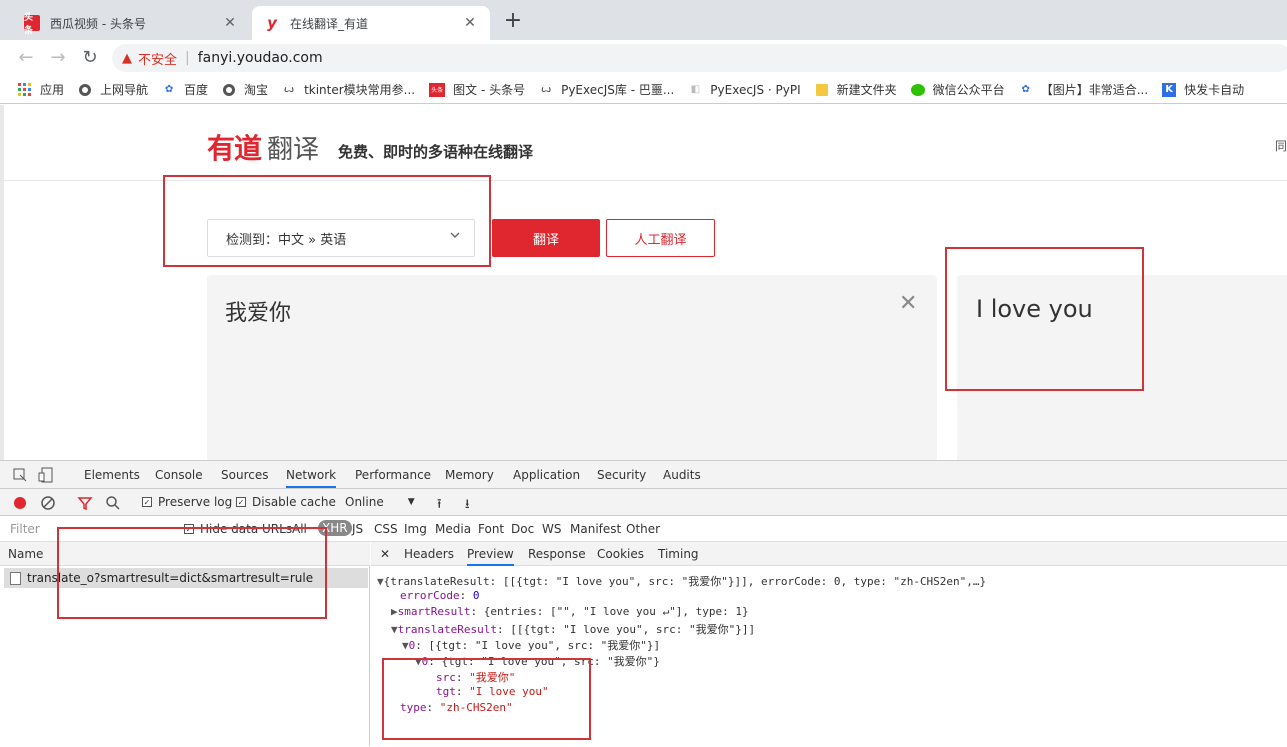  Describe the element at coordinates (112, 475) in the screenshot. I see `tab-elements: Elements` at that location.